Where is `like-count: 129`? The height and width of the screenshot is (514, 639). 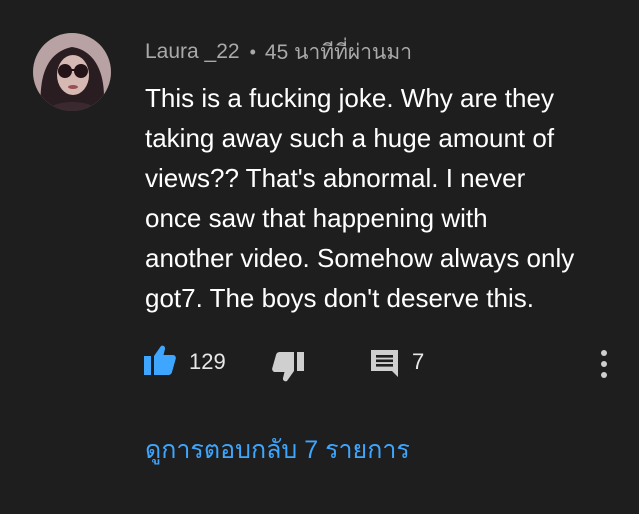
like-count: 129 is located at coordinates (207, 361).